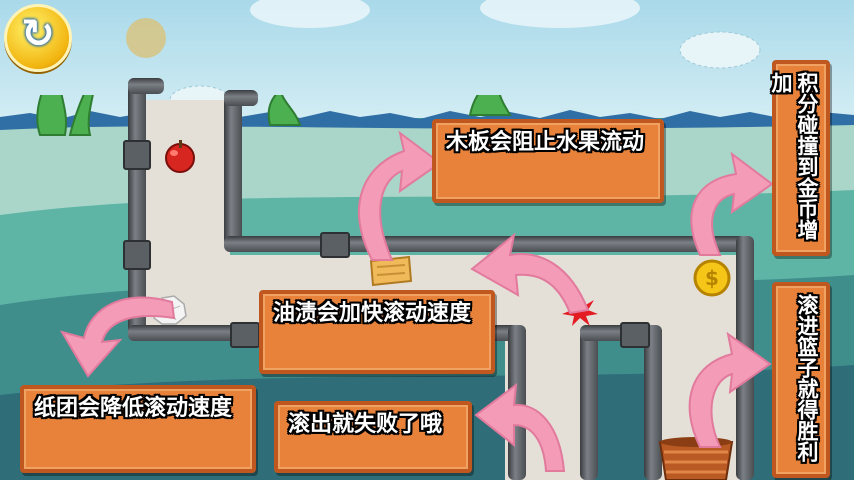 This screenshot has height=480, width=854. I want to click on restart-button: ↻, so click(38, 38).